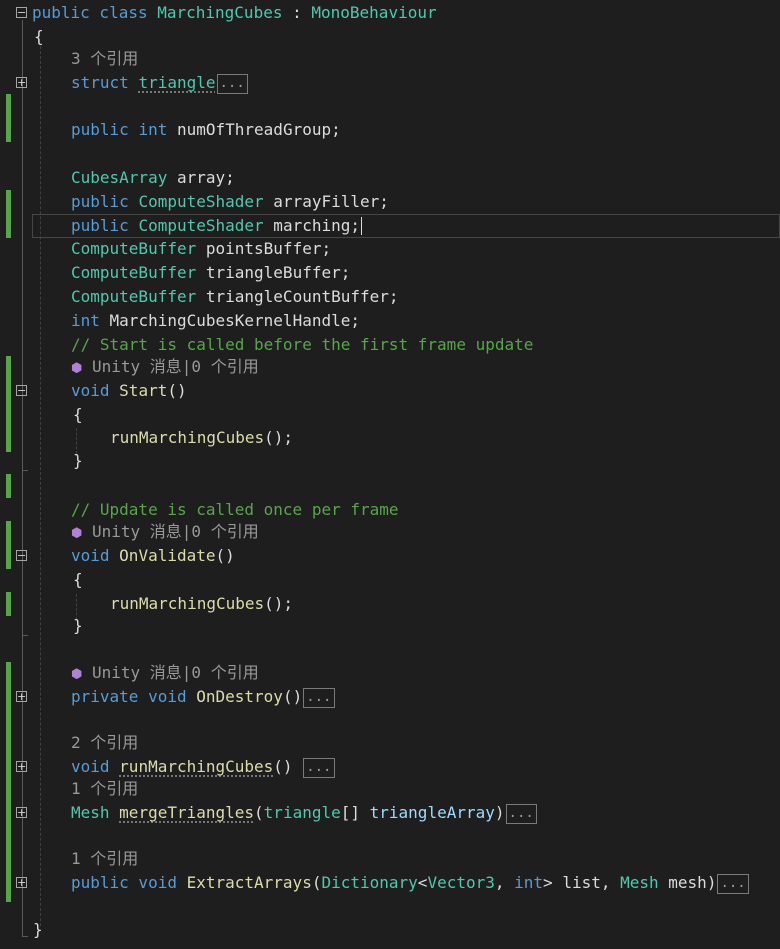  I want to click on field-declaration: marching;, so click(311, 225).